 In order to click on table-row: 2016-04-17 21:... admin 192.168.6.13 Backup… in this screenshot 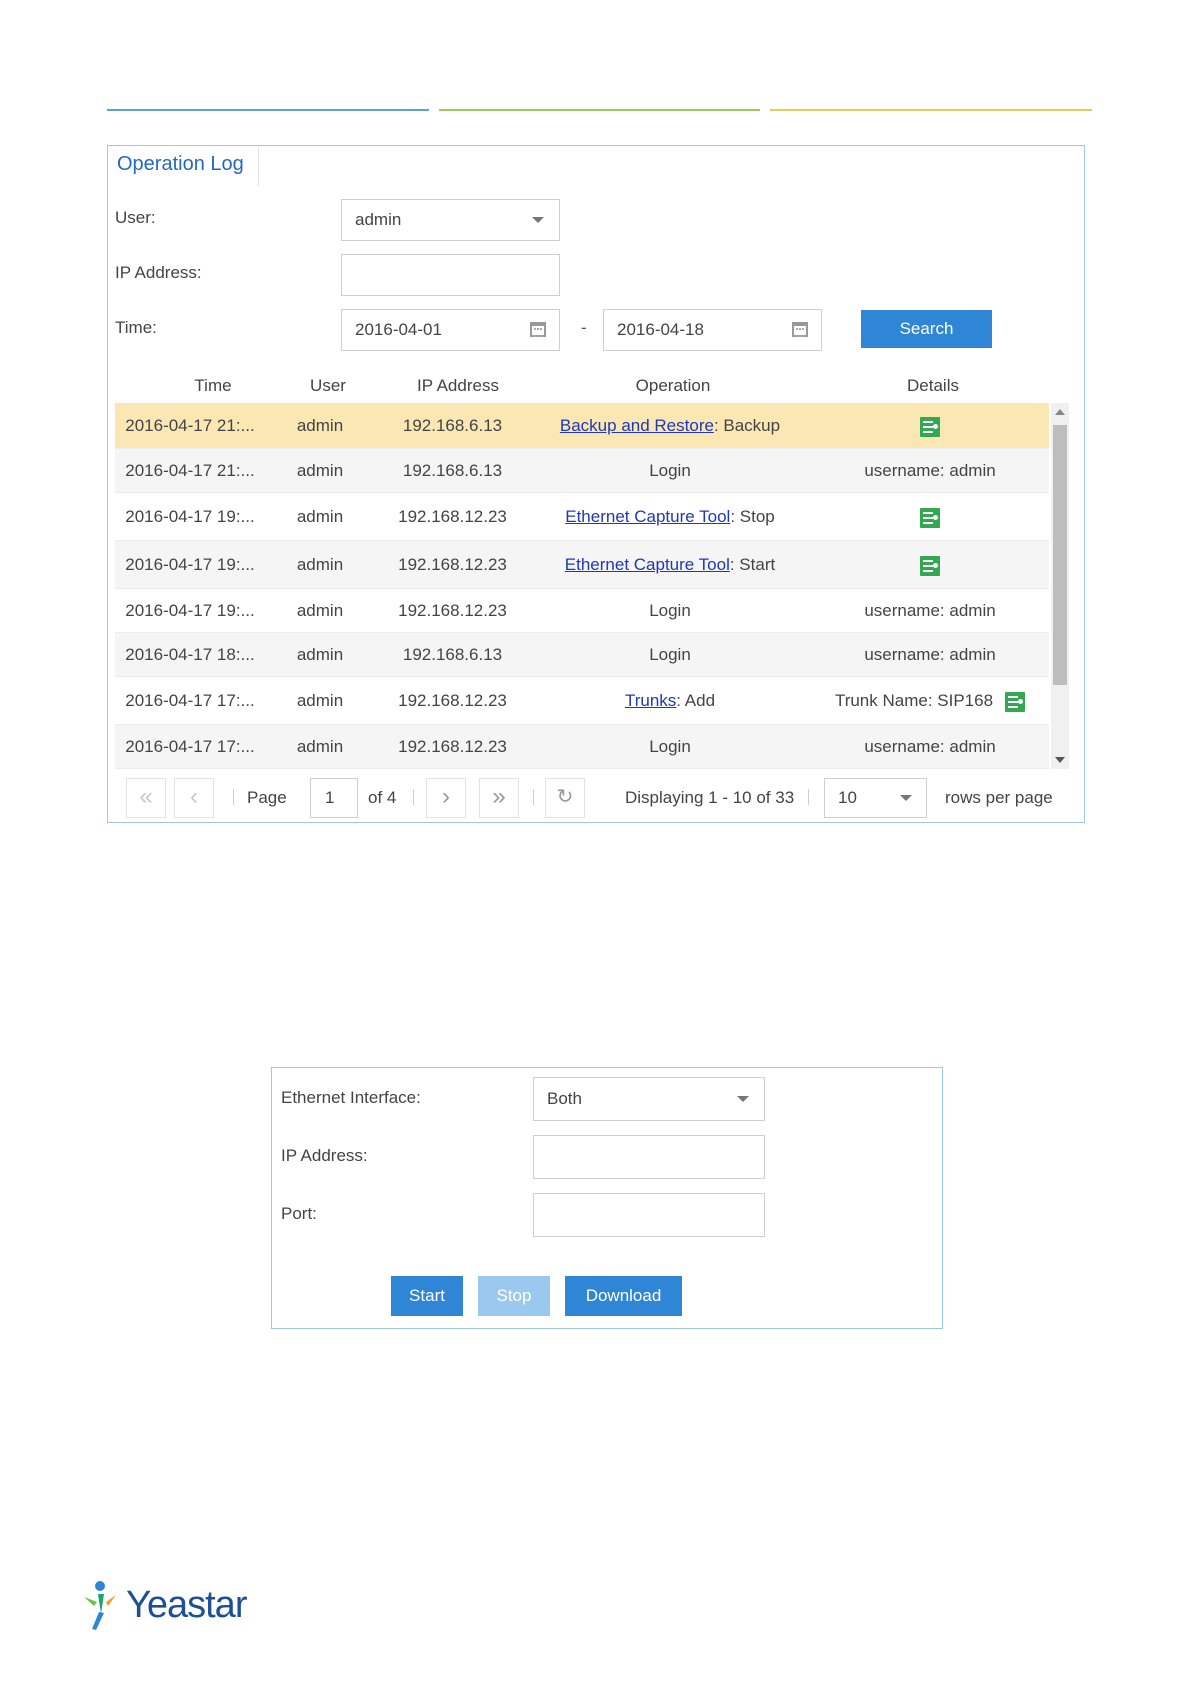, I will do `click(582, 426)`.